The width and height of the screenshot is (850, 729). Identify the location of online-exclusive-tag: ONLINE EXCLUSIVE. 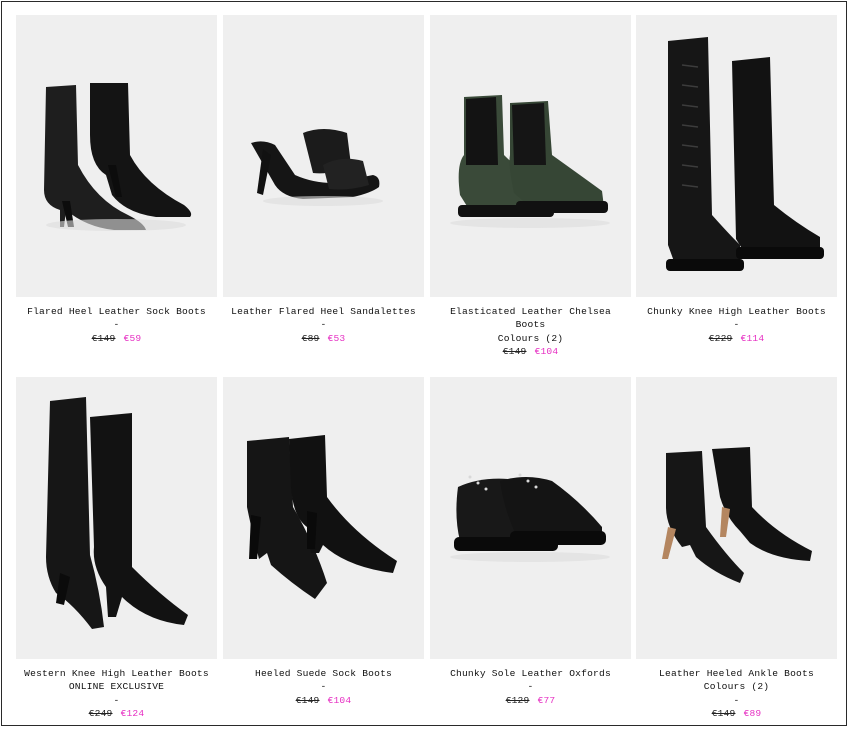
(116, 687).